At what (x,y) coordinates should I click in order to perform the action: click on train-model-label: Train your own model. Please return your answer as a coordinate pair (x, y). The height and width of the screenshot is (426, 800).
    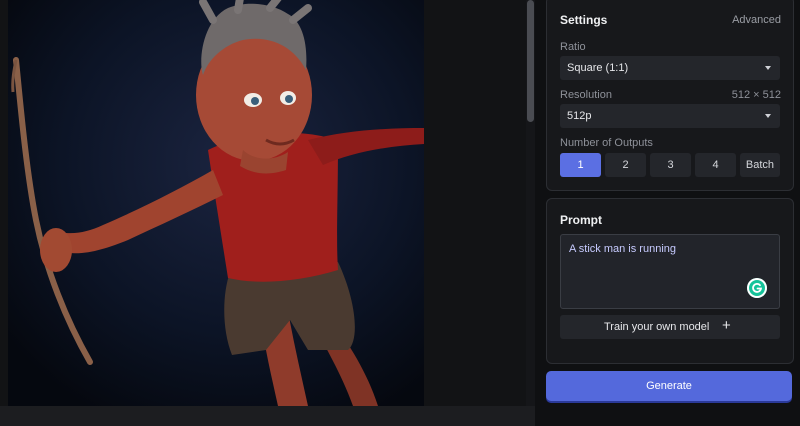
    Looking at the image, I should click on (657, 327).